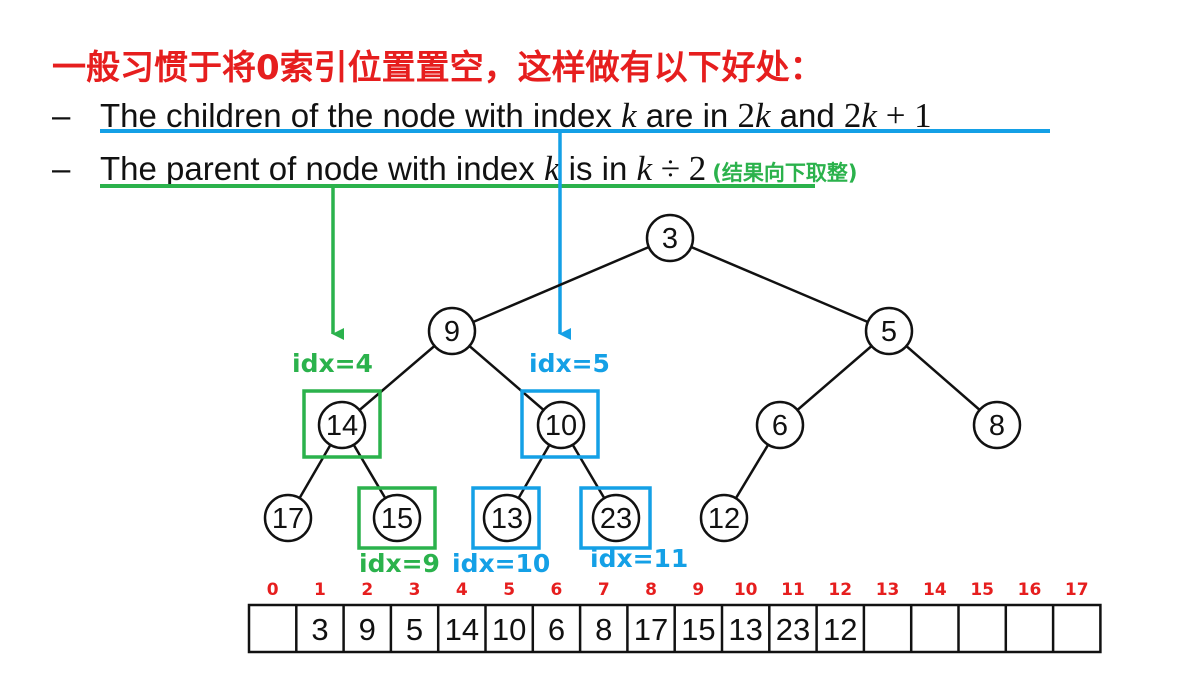 The image size is (1199, 700). What do you see at coordinates (698, 629) in the screenshot?
I see `array-cell-value: 15` at bounding box center [698, 629].